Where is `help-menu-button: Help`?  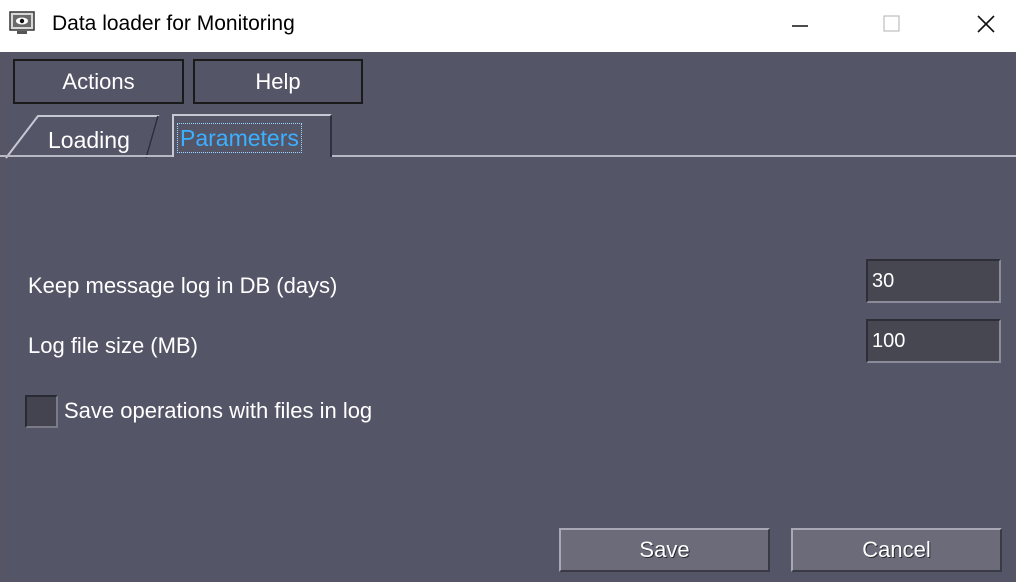
help-menu-button: Help is located at coordinates (278, 81).